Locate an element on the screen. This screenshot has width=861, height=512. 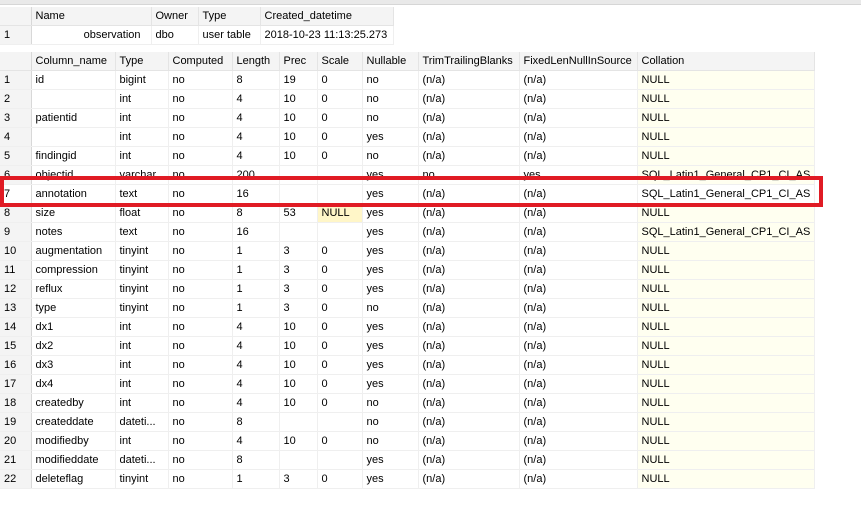
cell-column: dx4 is located at coordinates (73, 384).